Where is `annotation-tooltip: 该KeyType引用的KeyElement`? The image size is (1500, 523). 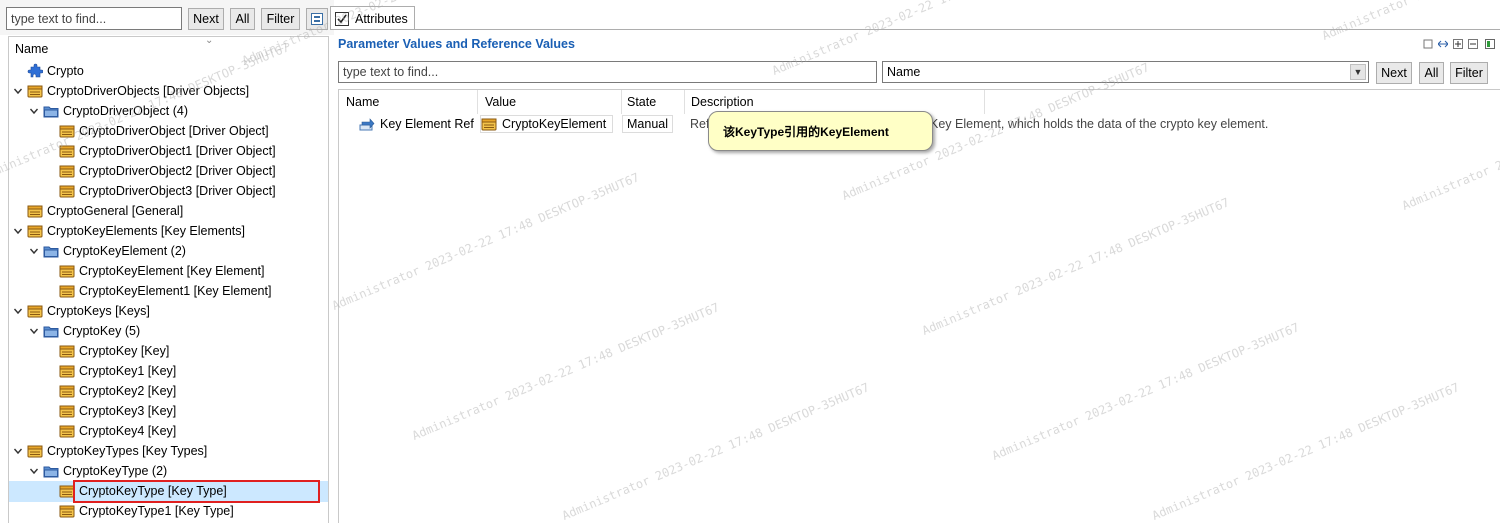 annotation-tooltip: 该KeyType引用的KeyElement is located at coordinates (820, 131).